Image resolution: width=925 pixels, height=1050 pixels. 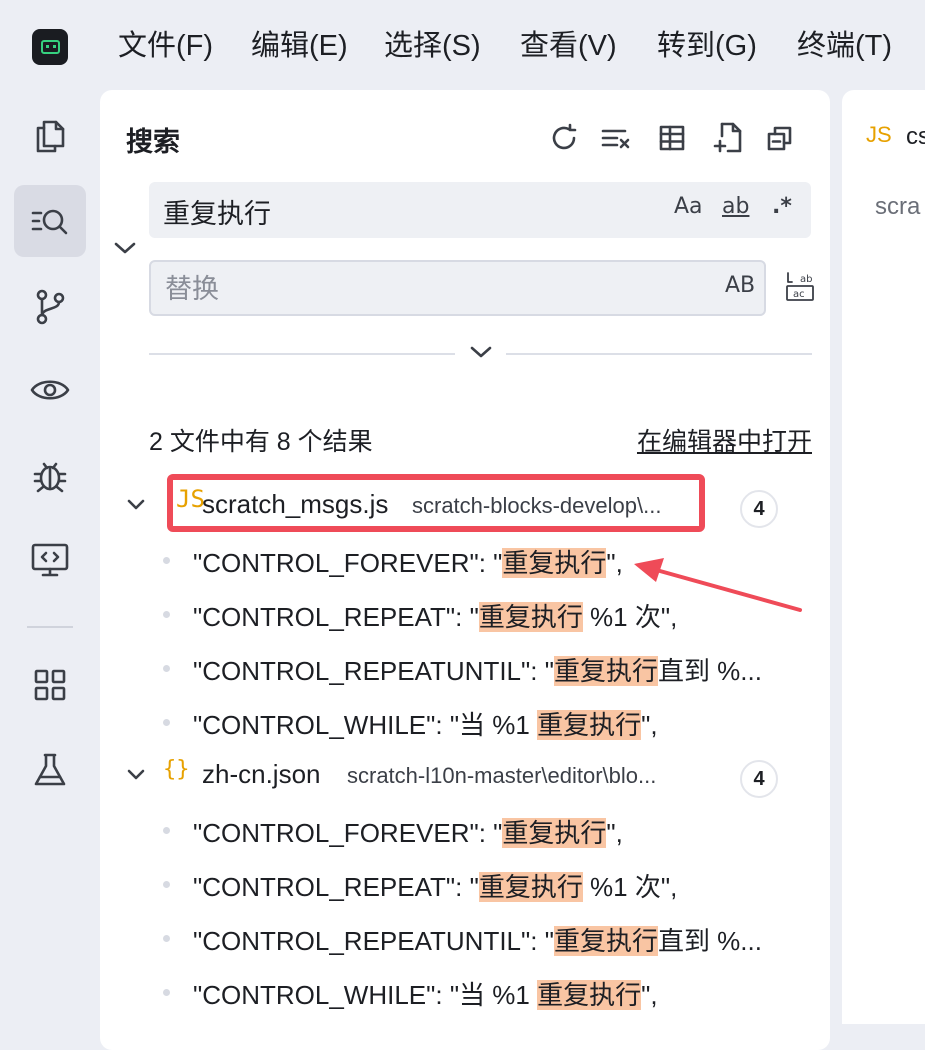 I want to click on result-match-row: "CONTROL_FOREVER": "重复执行",, so click(x=465, y=830).